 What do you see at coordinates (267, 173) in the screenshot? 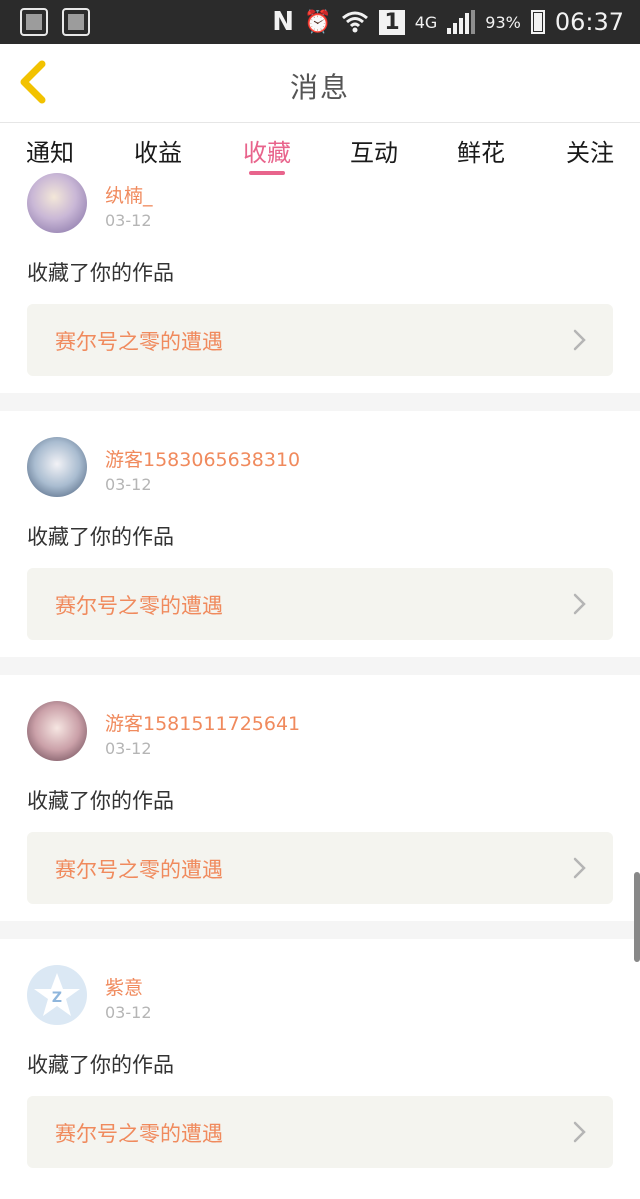
I see `active-tab-indicator` at bounding box center [267, 173].